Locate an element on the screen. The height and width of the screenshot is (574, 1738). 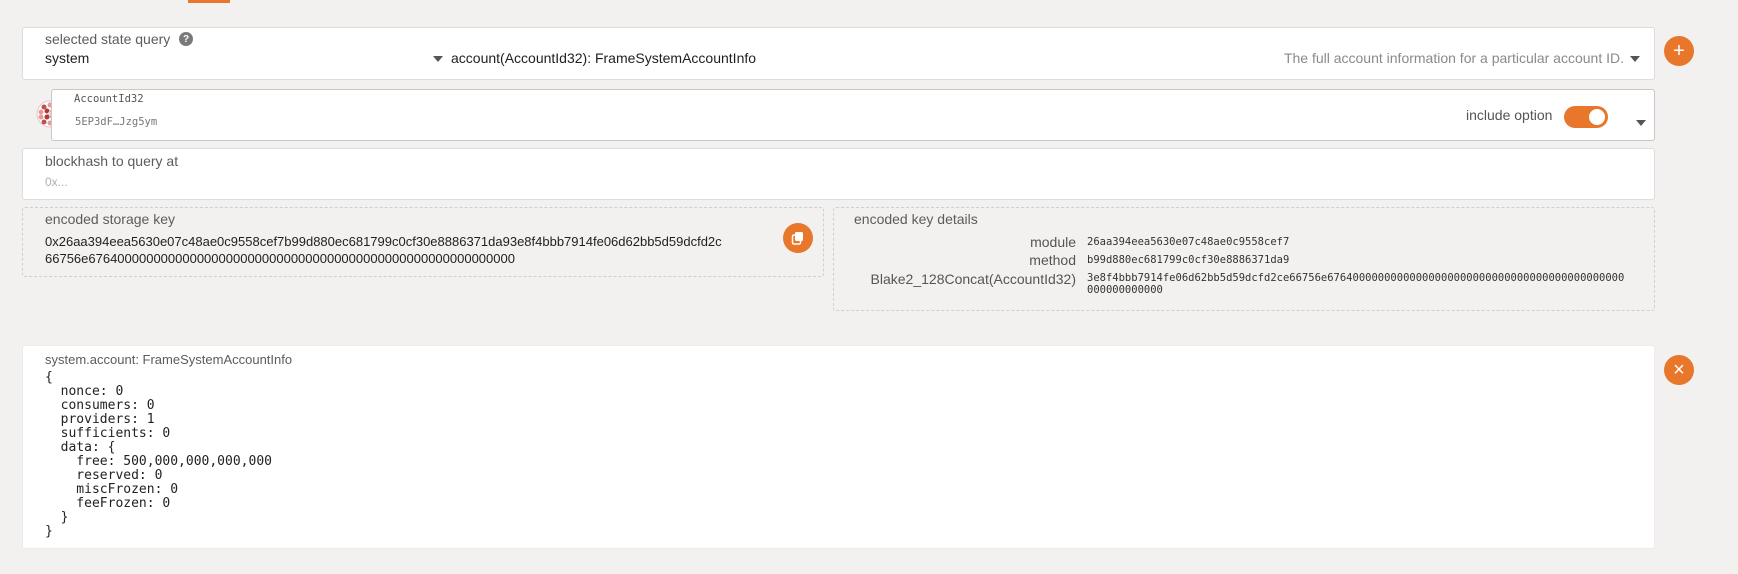
account-address: 5EP3dF…Jzg5ym is located at coordinates (116, 122).